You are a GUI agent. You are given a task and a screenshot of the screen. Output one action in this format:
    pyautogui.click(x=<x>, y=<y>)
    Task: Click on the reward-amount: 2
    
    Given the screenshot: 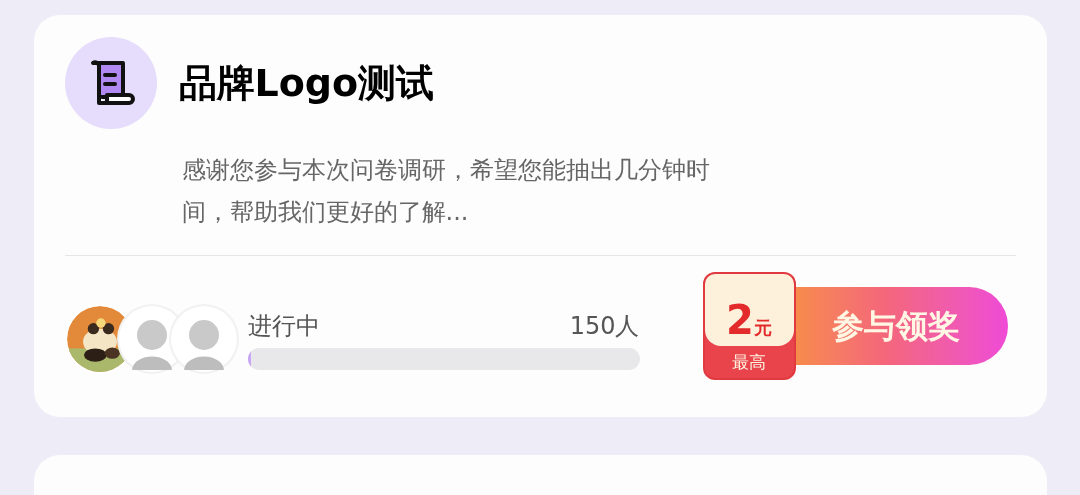 What is the action you would take?
    pyautogui.click(x=740, y=320)
    